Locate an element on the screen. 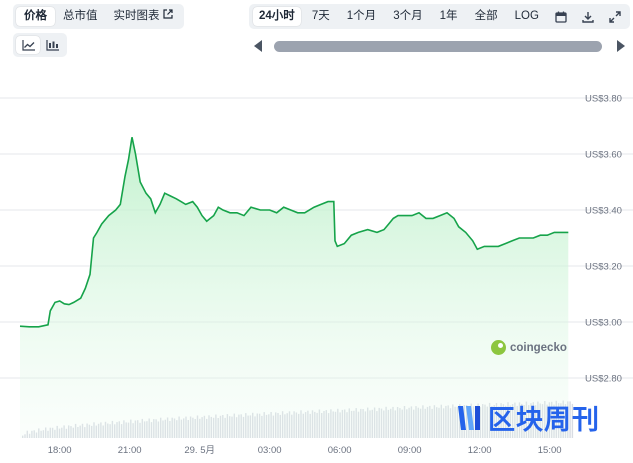 Image resolution: width=633 pixels, height=463 pixels. tab-1m-label: 1个月 is located at coordinates (361, 16).